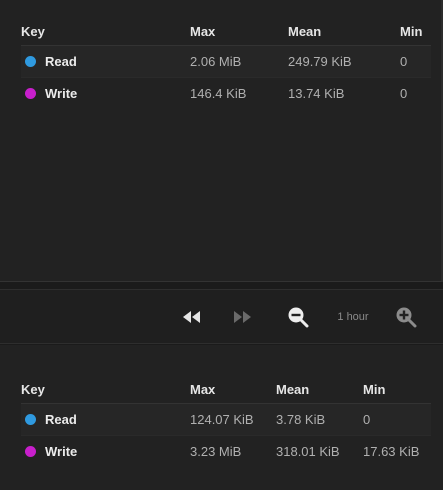 This screenshot has width=443, height=490. Describe the element at coordinates (391, 451) in the screenshot. I see `min-value: 17.63 KiB` at that location.